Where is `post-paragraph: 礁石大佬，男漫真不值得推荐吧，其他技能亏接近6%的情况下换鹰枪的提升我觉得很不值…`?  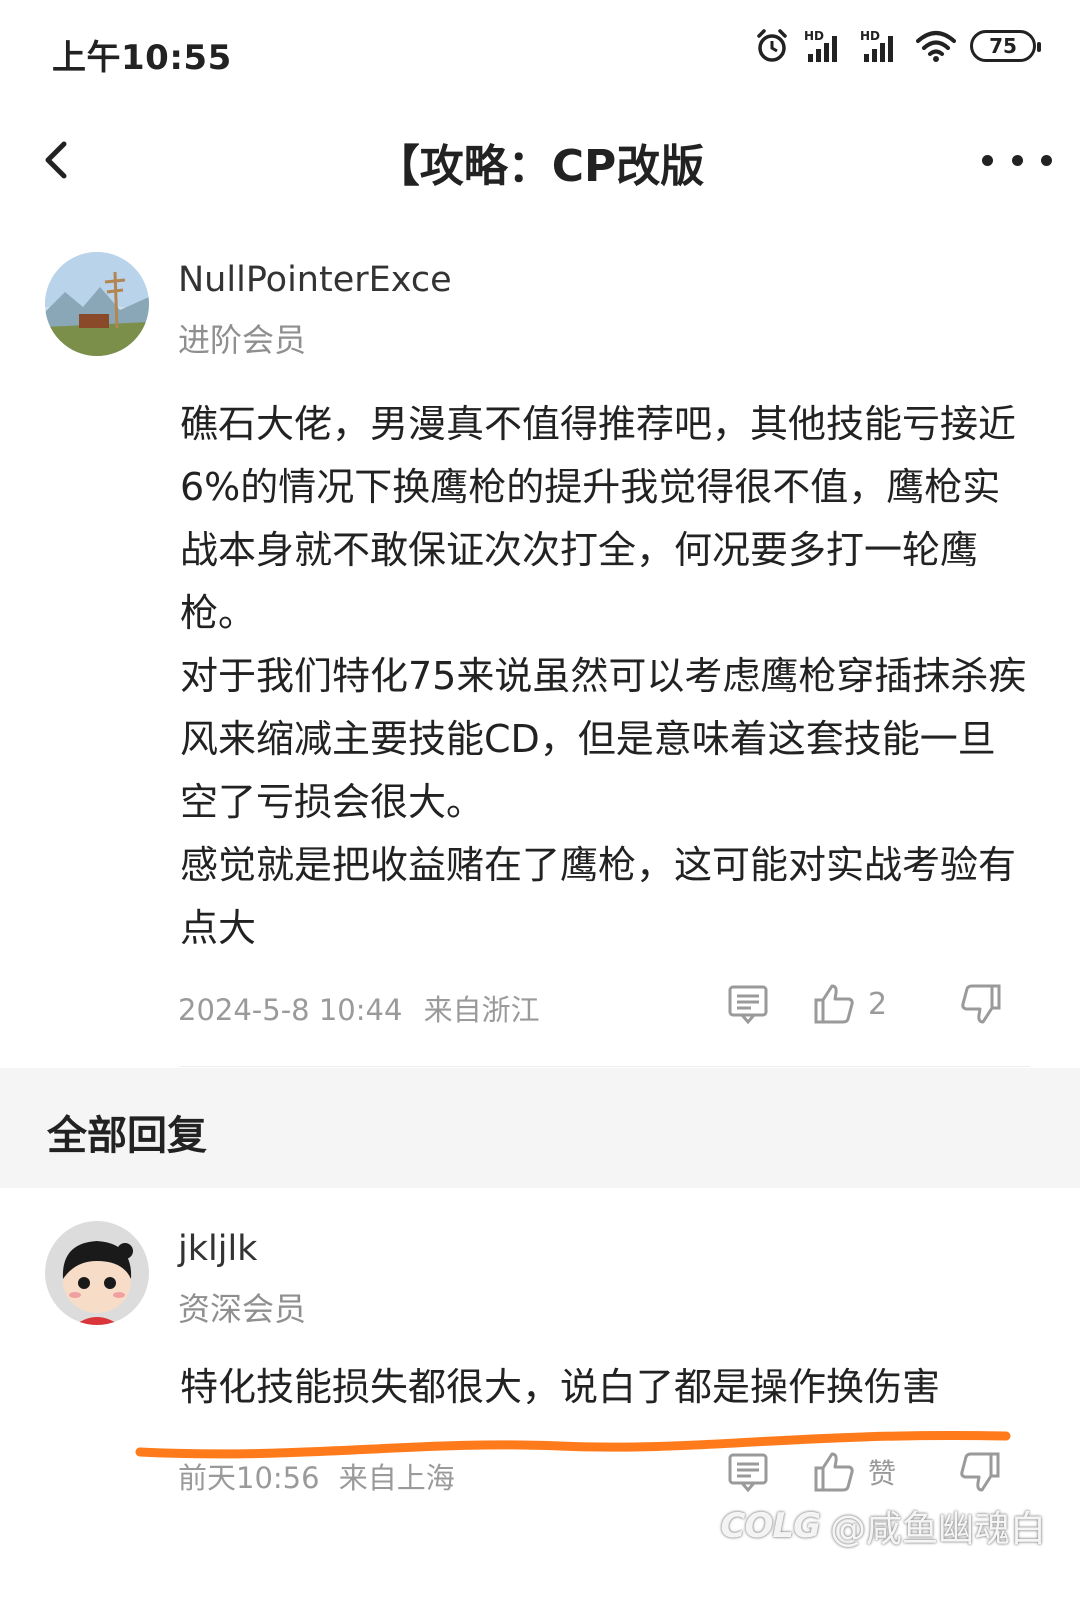 post-paragraph: 礁石大佬，男漫真不值得推荐吧，其他技能亏接近6%的情况下换鹰枪的提升我觉得很不值… is located at coordinates (598, 518).